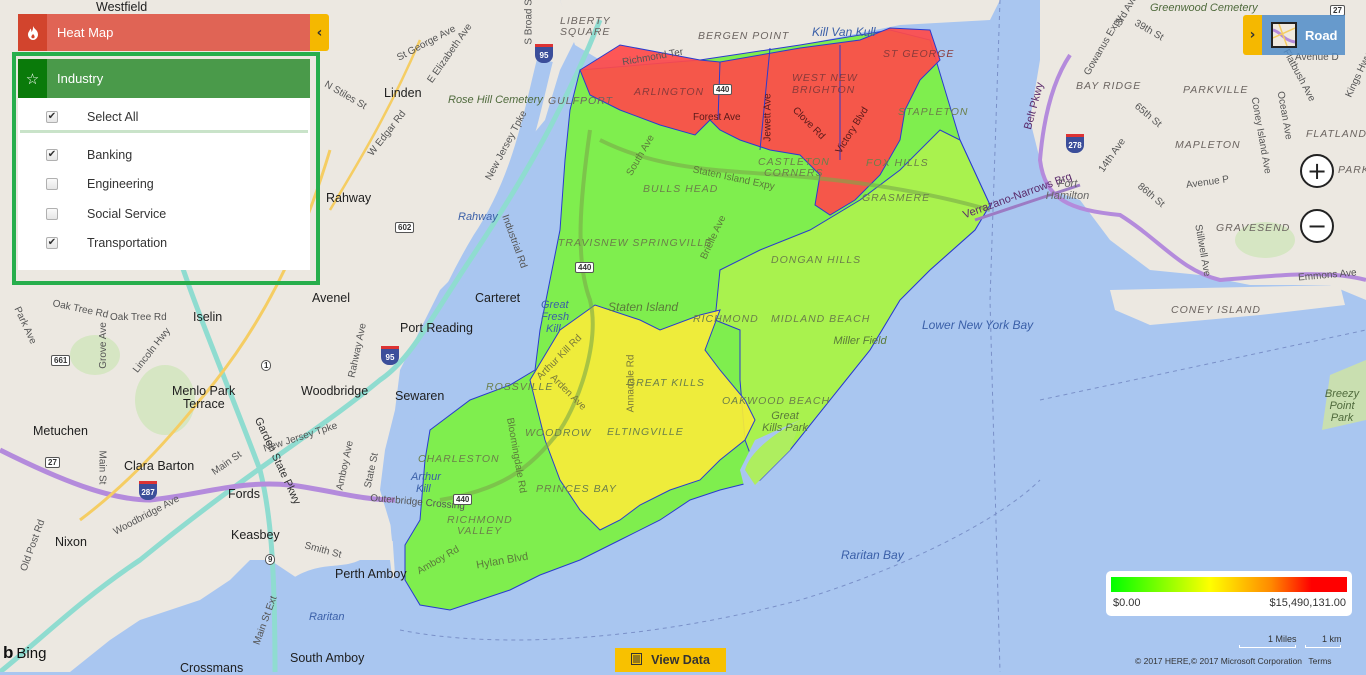  I want to click on table-icon, so click(637, 660).